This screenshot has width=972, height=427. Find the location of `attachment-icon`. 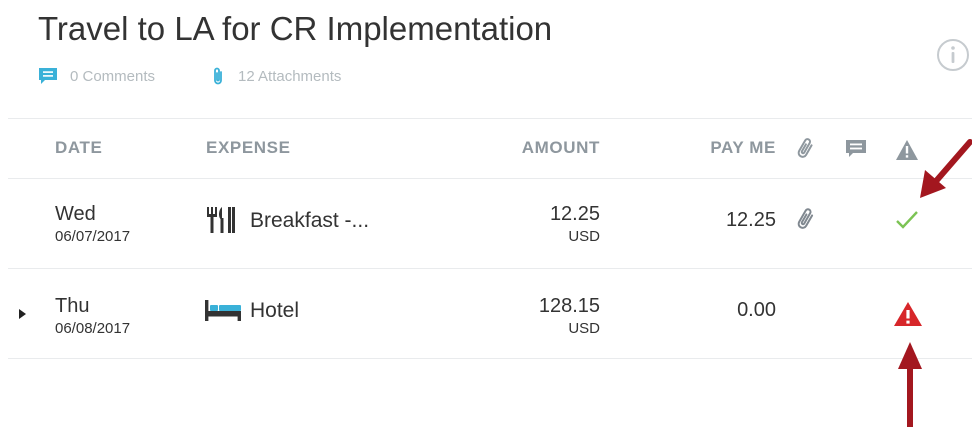

attachment-icon is located at coordinates (806, 222).